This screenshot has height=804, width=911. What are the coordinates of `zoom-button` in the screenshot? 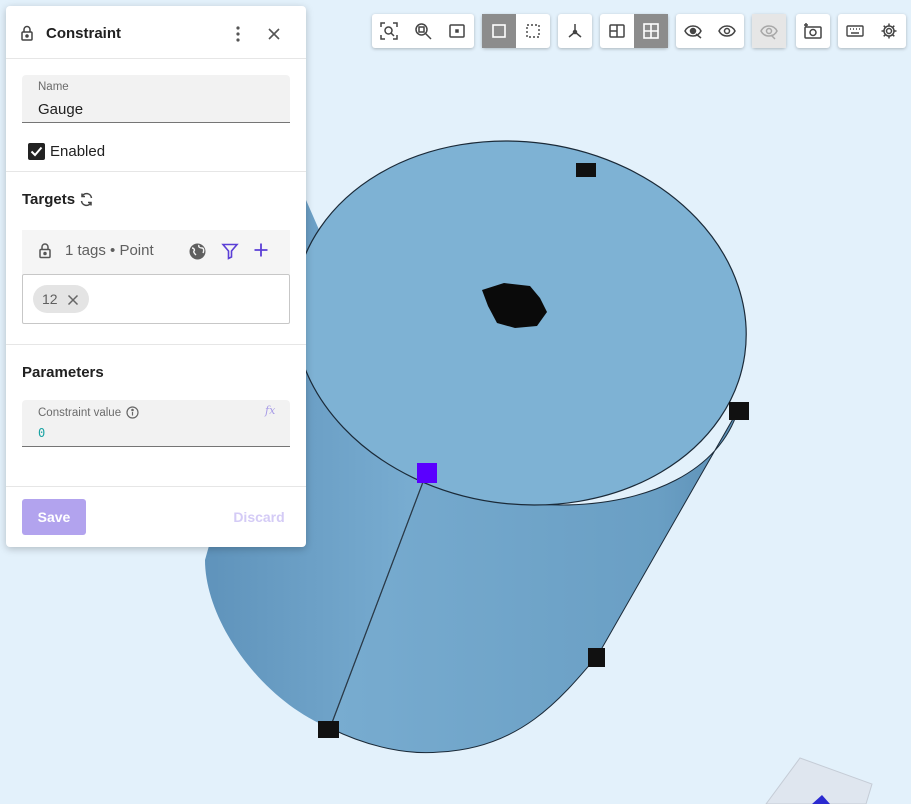 It's located at (423, 31).